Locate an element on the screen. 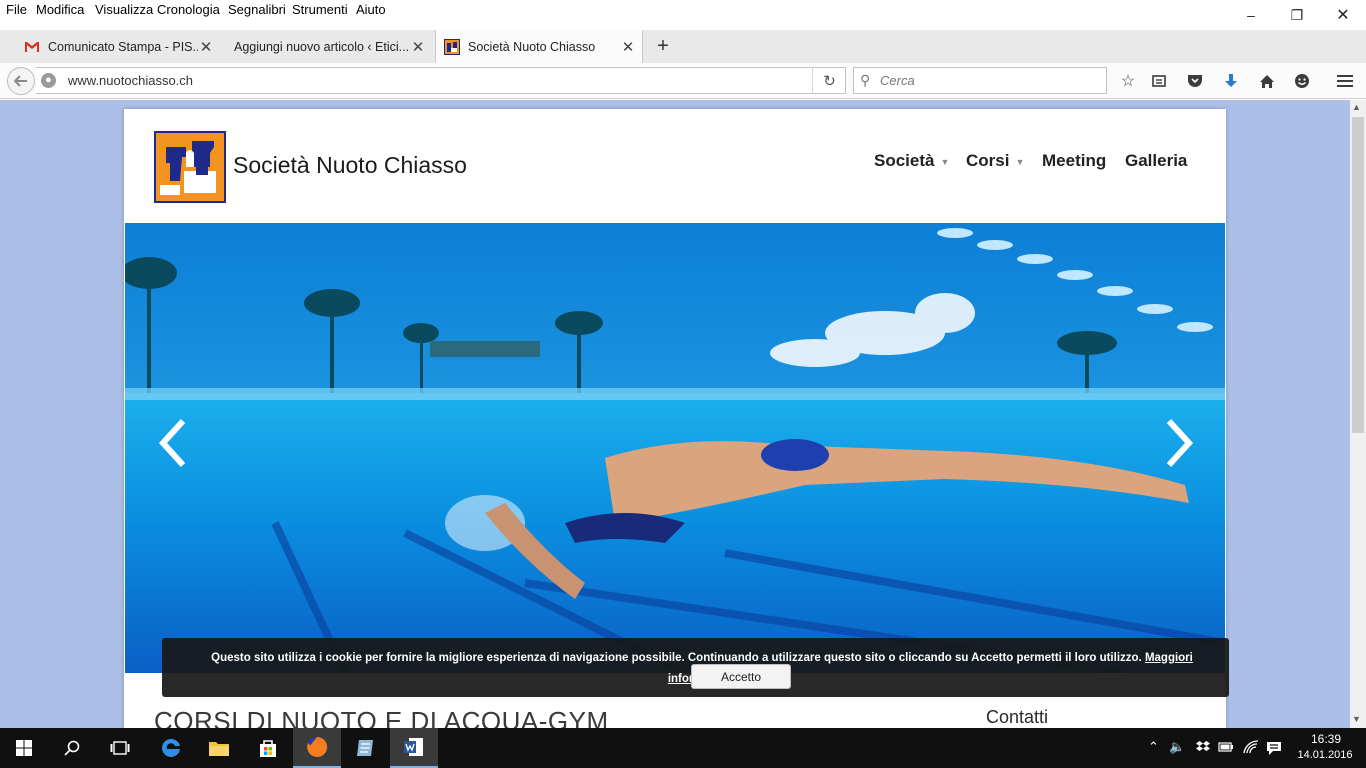  home-icon is located at coordinates (1267, 81).